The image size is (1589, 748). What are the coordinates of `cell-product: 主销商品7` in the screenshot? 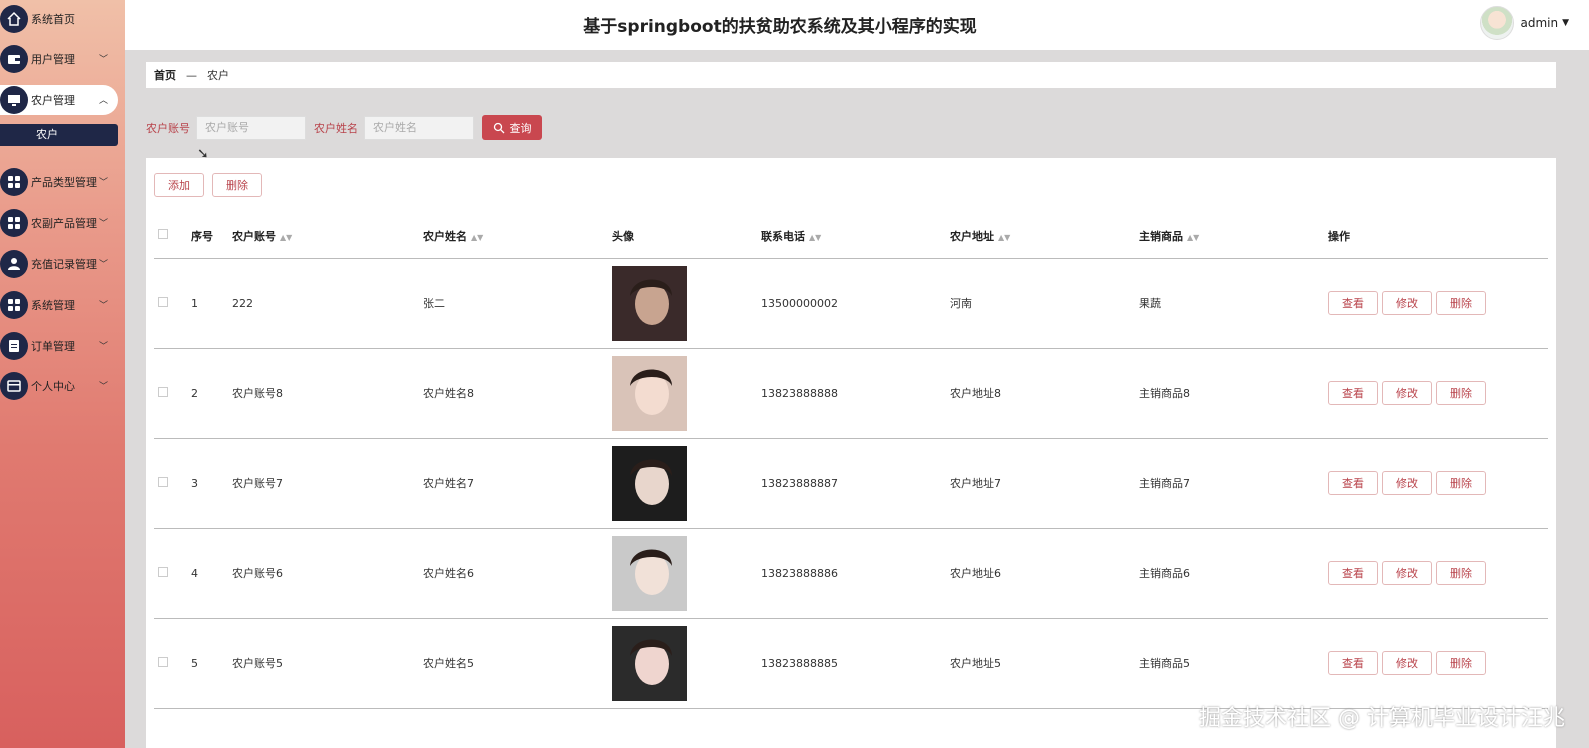 It's located at (1233, 483).